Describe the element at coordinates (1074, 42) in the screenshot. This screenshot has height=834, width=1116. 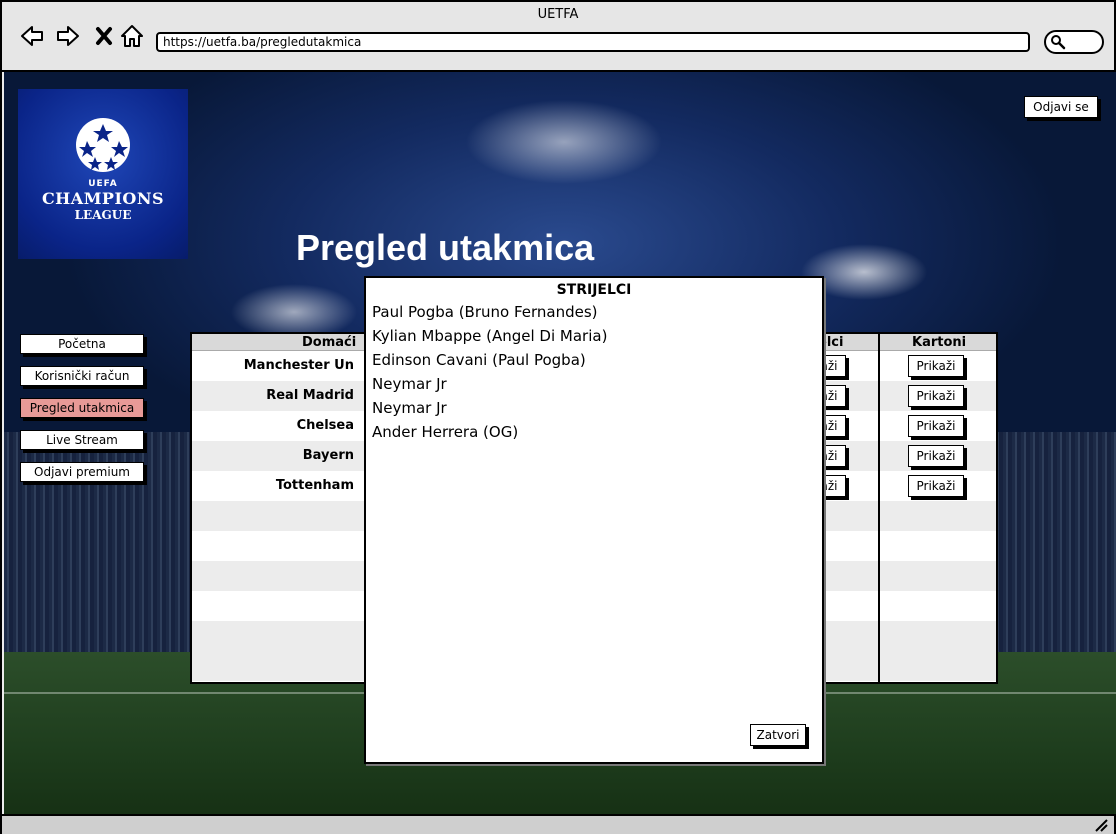
I see `search-box` at that location.